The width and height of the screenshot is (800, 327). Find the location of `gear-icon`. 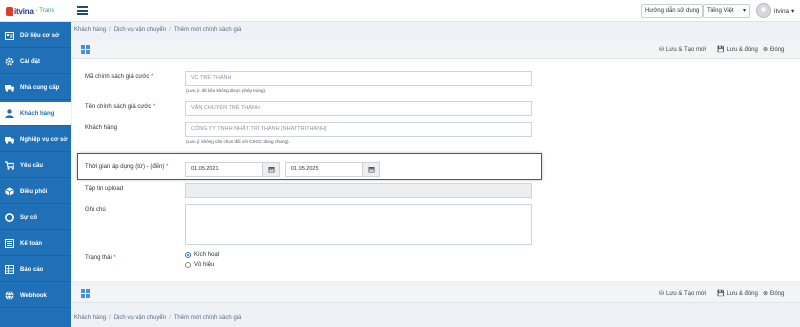

gear-icon is located at coordinates (9, 61).